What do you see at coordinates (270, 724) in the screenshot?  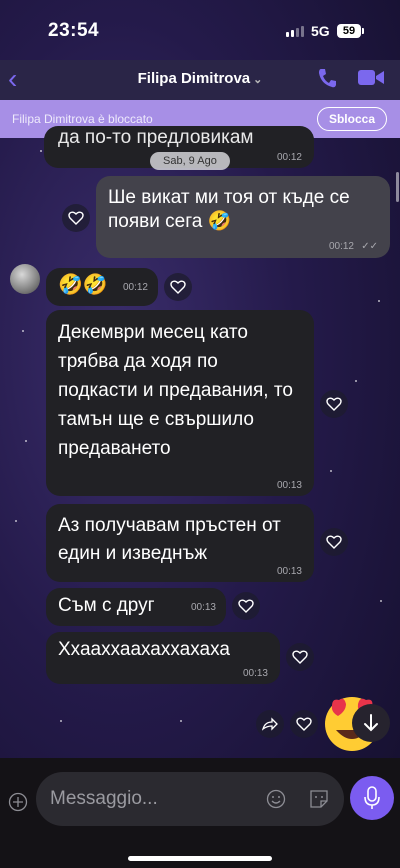 I see `forward-arrow-icon` at bounding box center [270, 724].